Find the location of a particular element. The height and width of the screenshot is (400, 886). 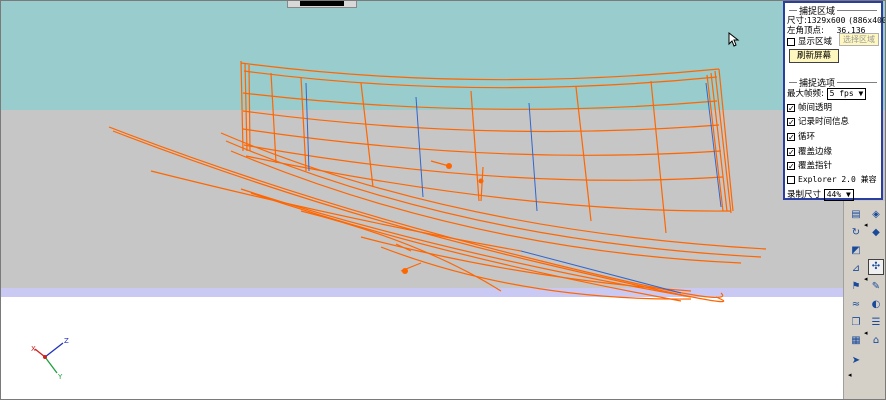

option-row: Explorer 2.0 兼容 is located at coordinates (832, 179).